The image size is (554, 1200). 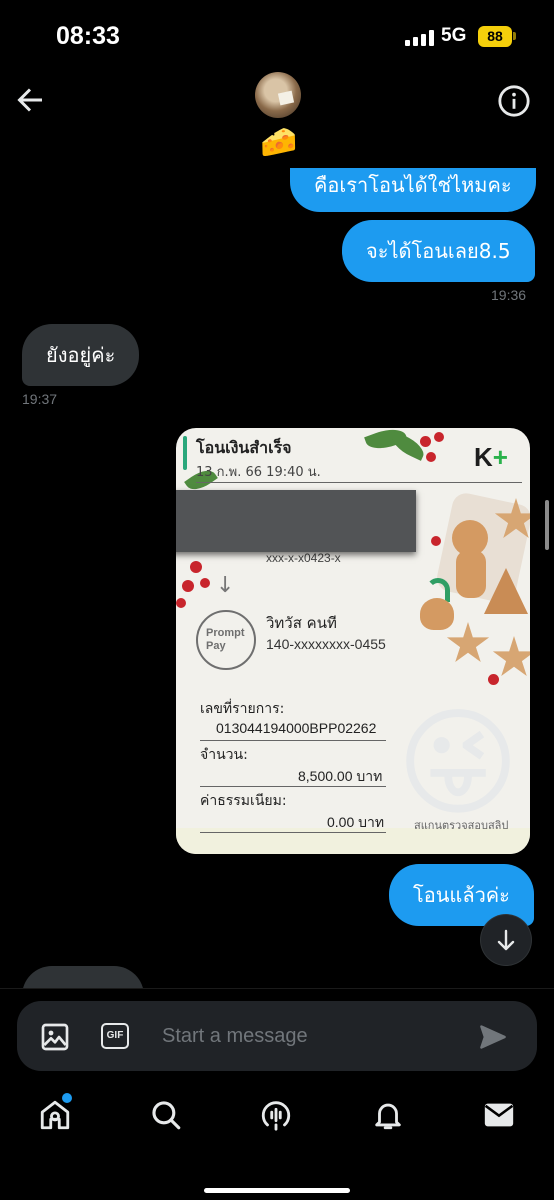 I want to click on info-button, so click(x=514, y=101).